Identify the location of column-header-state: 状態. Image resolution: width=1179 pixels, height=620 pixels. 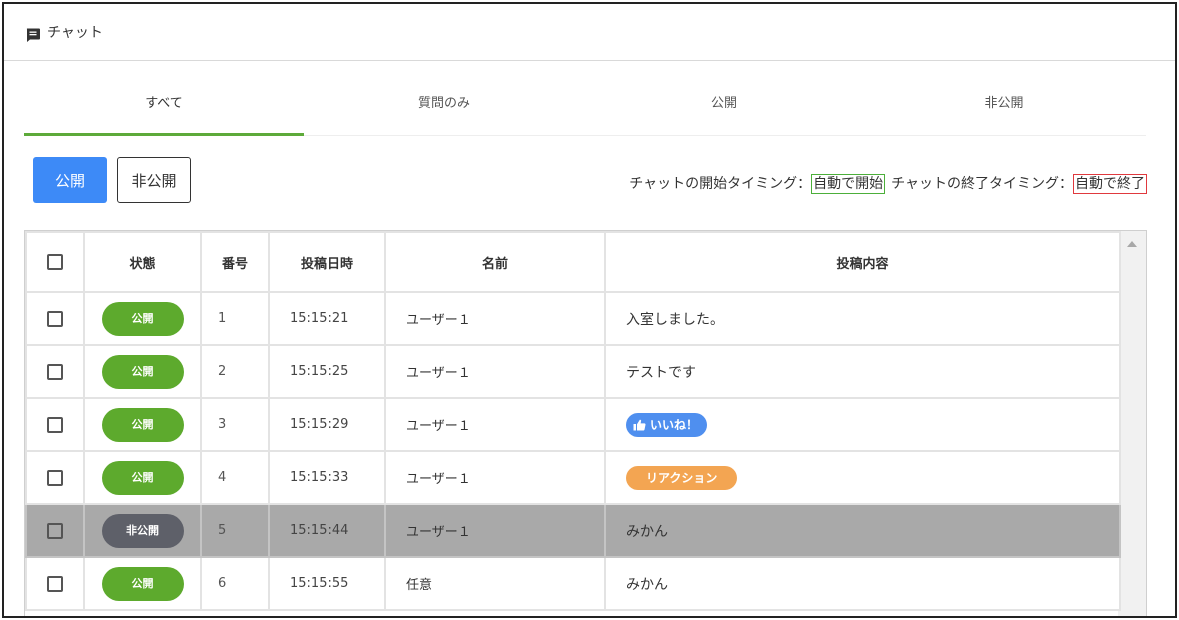
(142, 262).